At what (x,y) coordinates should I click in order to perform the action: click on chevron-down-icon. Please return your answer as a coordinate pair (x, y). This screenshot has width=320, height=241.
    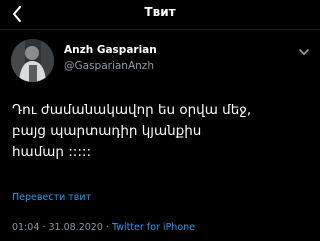
    Looking at the image, I should click on (304, 52).